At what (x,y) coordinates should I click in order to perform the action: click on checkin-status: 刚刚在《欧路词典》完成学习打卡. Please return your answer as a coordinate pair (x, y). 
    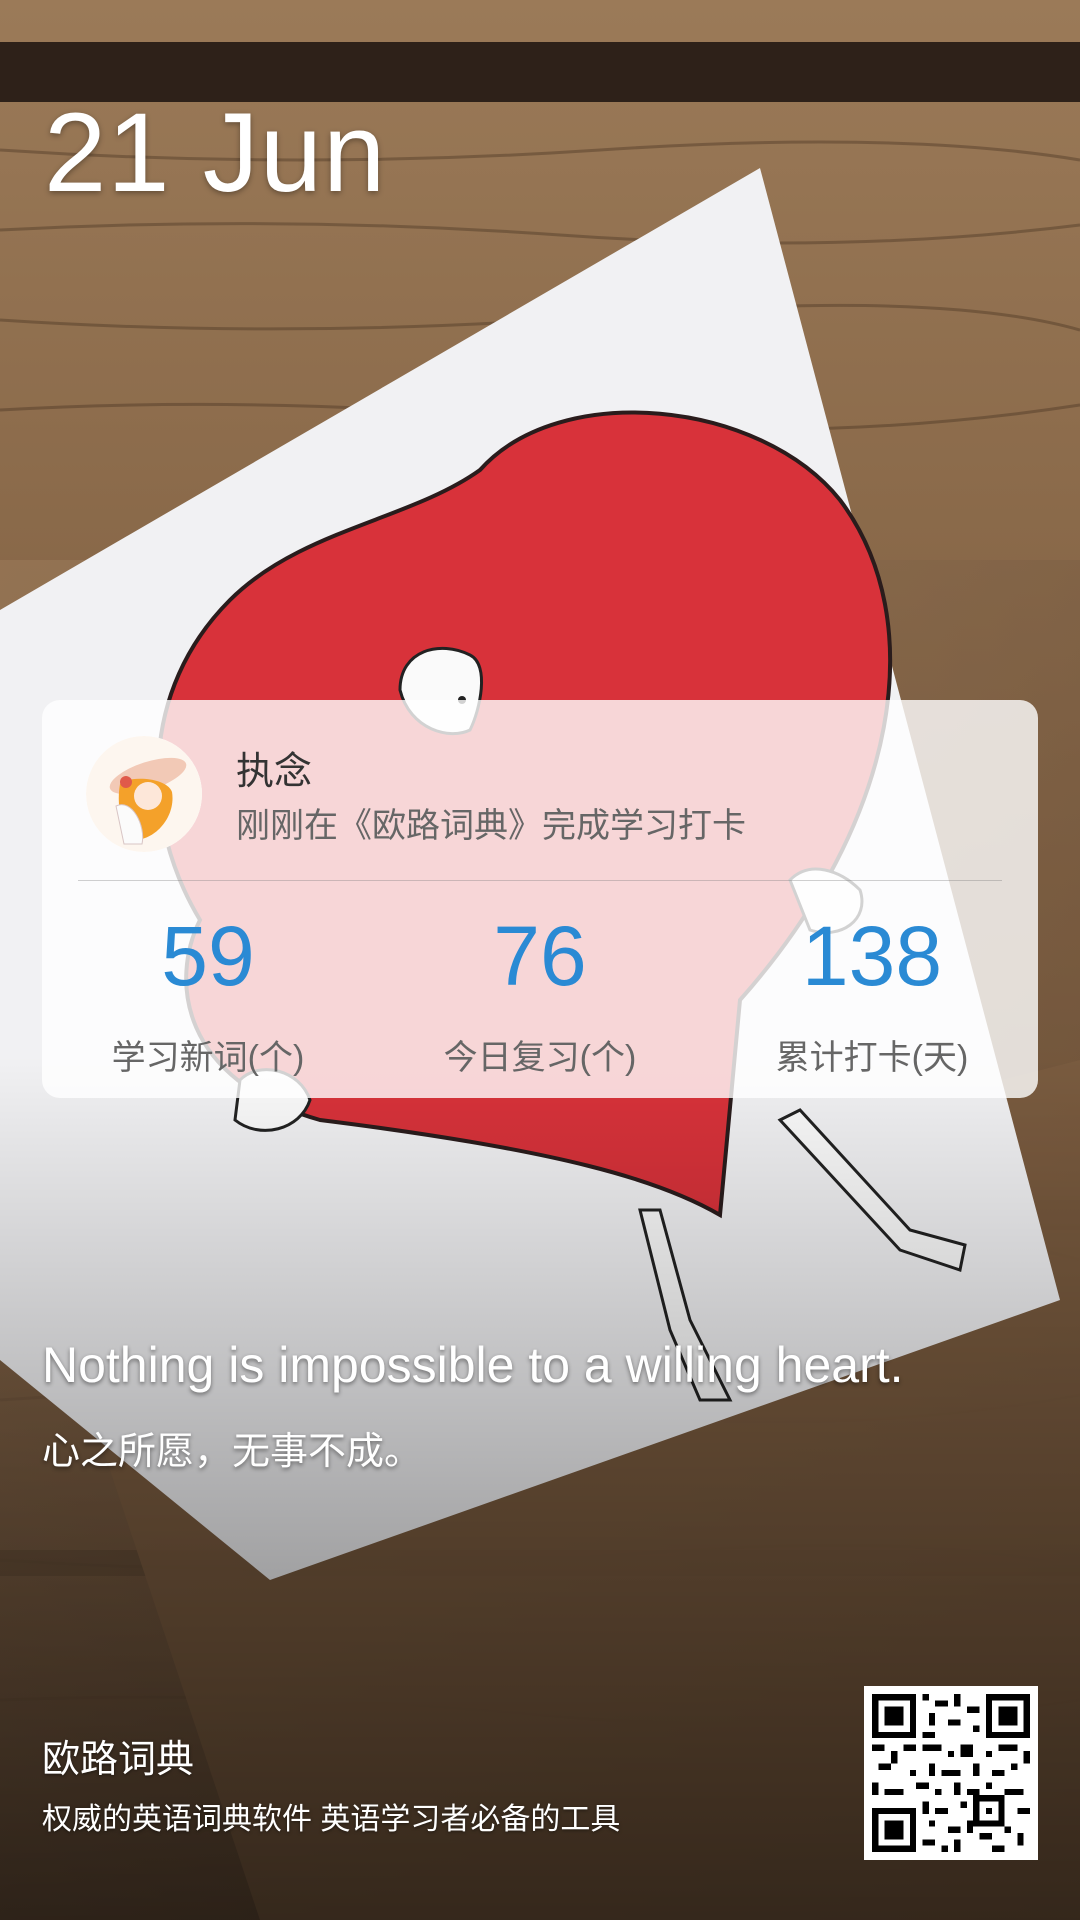
    Looking at the image, I should click on (491, 826).